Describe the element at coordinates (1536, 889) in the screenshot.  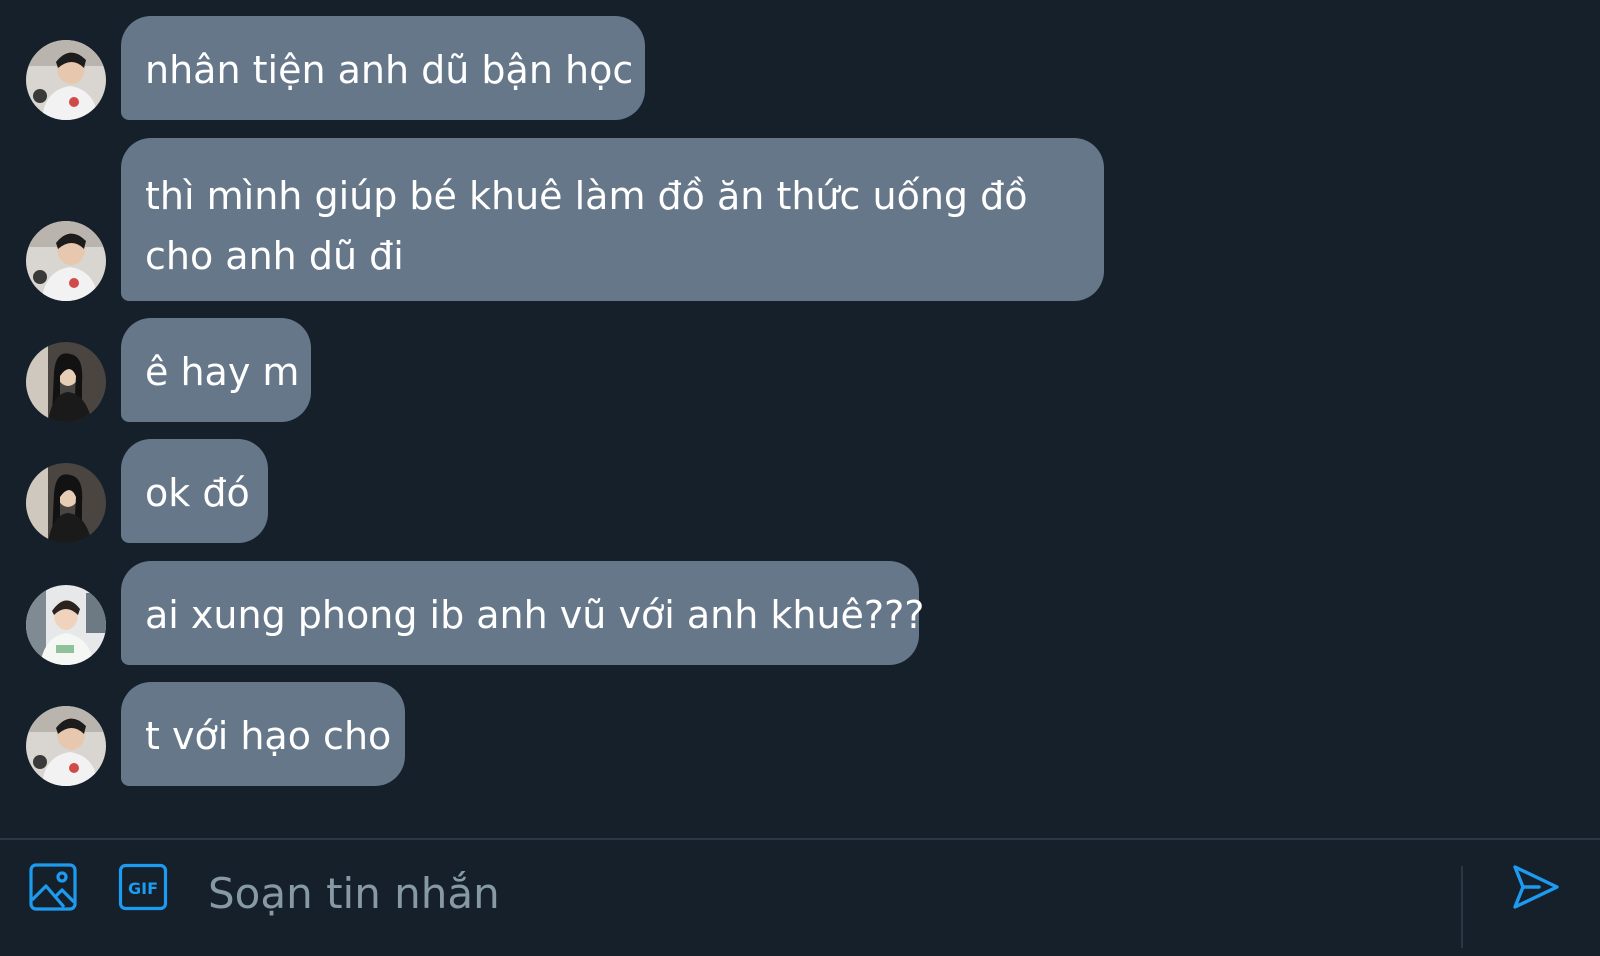
I see `send-icon` at that location.